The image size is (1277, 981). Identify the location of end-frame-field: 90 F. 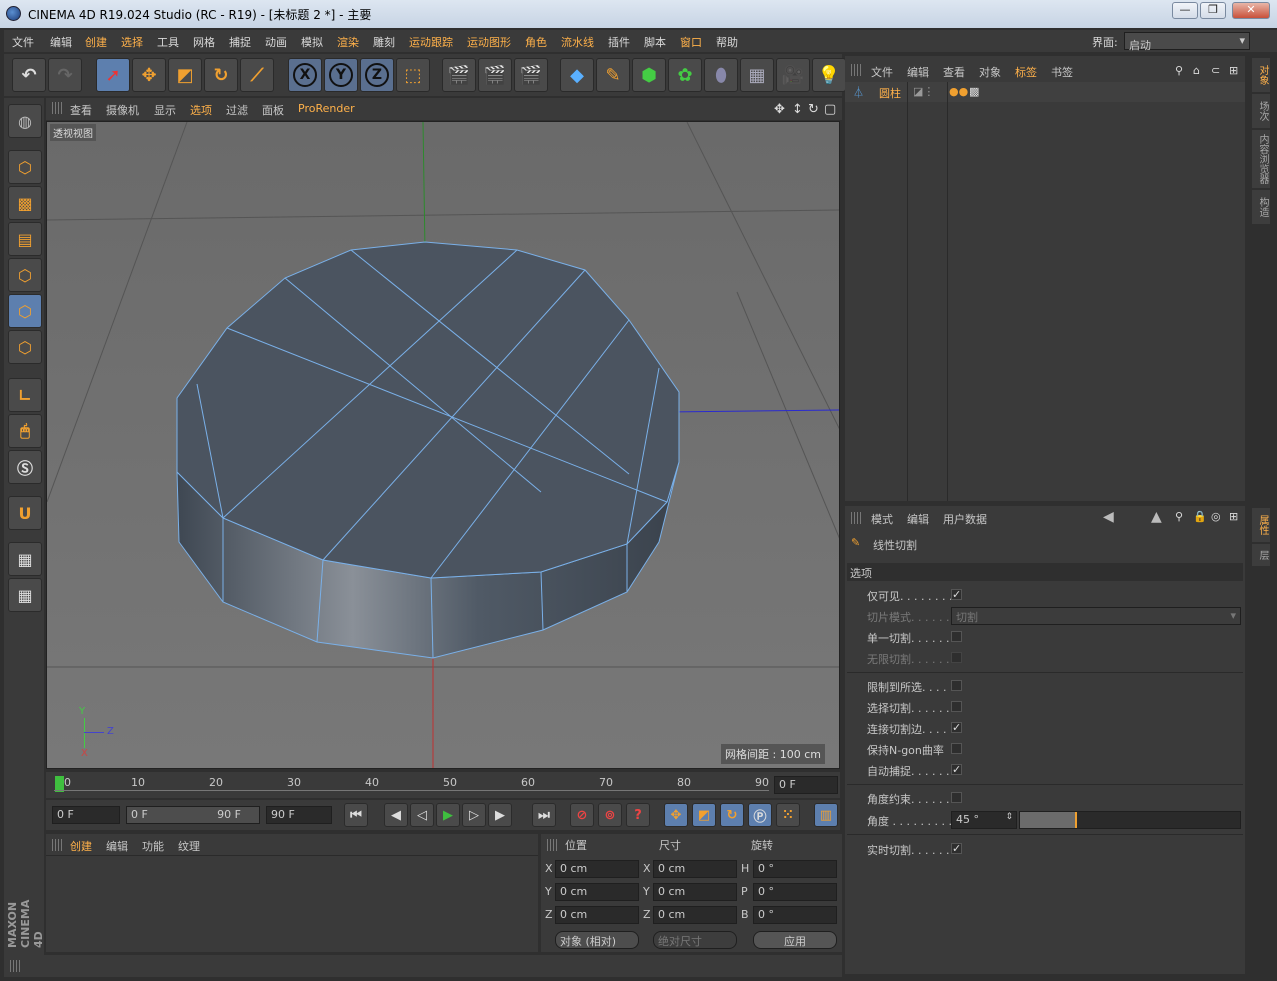
(299, 815).